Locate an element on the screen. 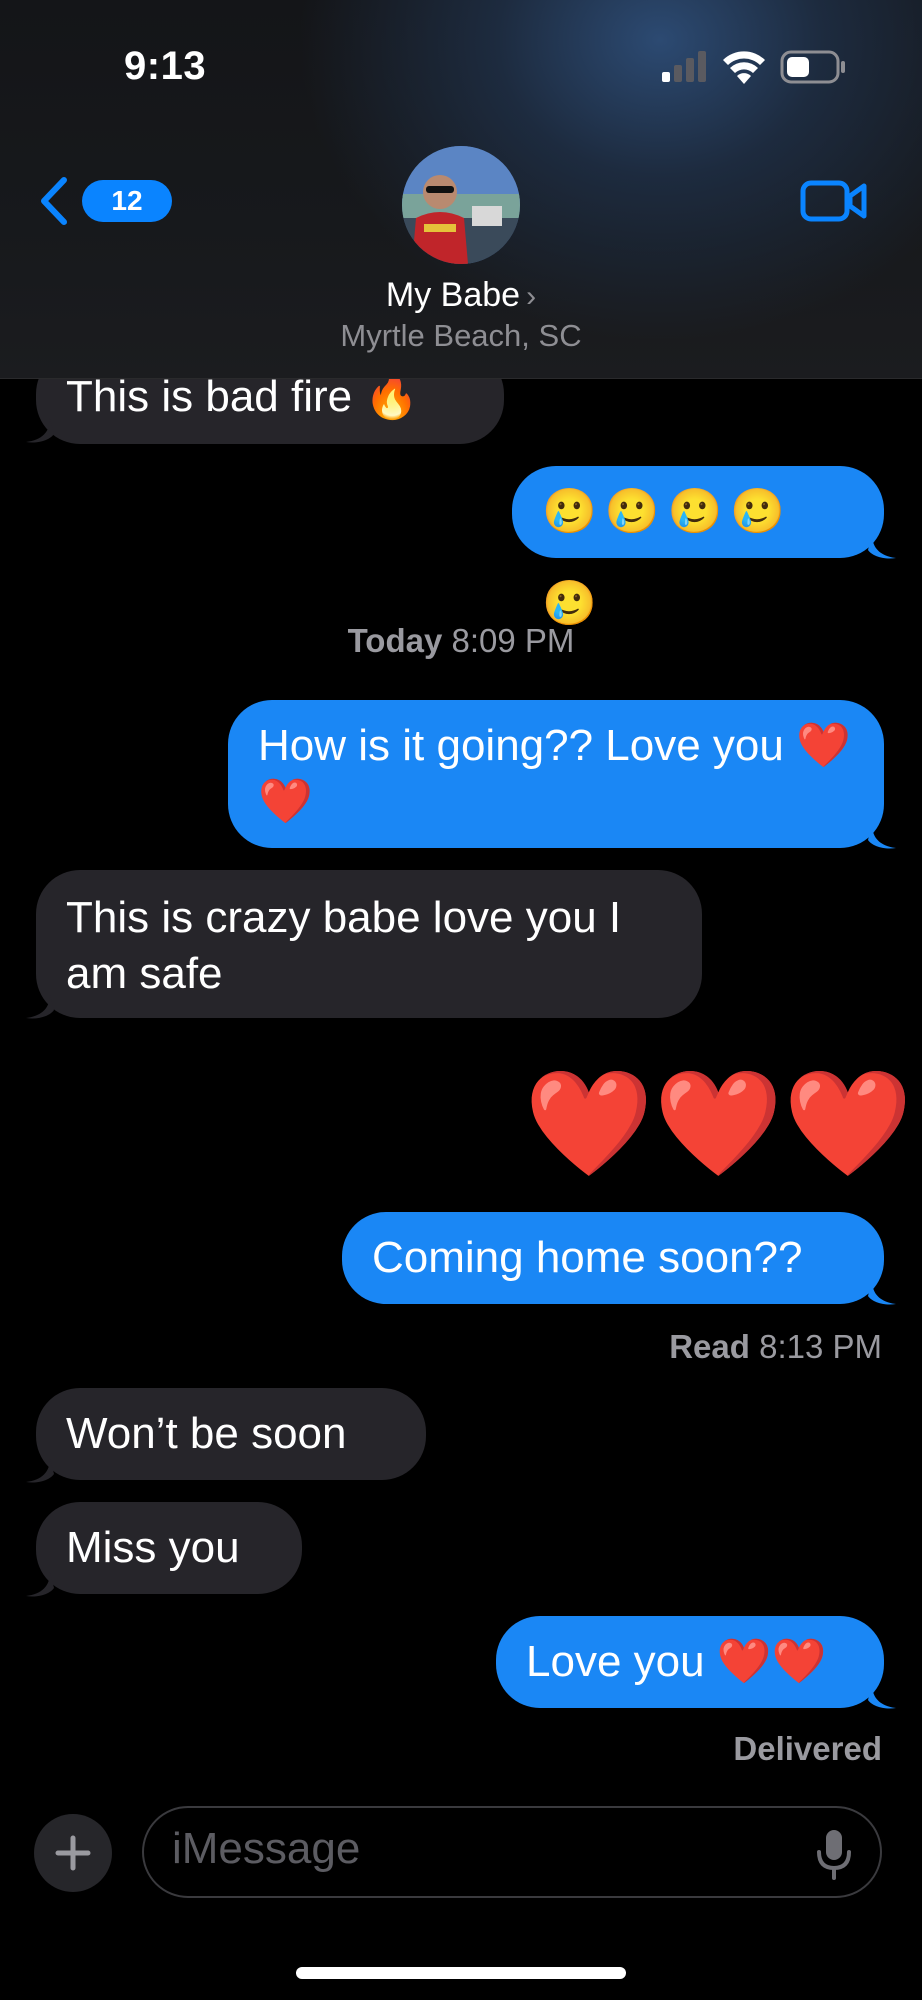 The image size is (922, 2000). plus-icon is located at coordinates (73, 1853).